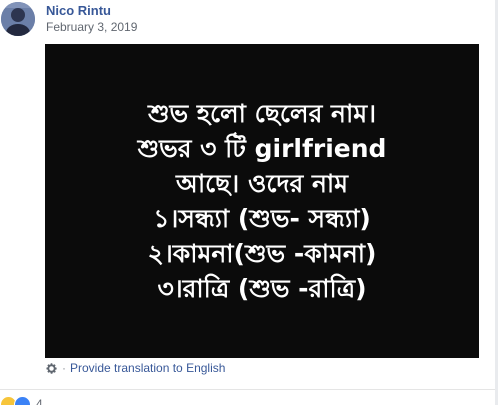 The width and height of the screenshot is (498, 405). I want to click on image-text-line: ১।সন্ধ্যা (শুভ- সন্ধ্যা), so click(262, 218).